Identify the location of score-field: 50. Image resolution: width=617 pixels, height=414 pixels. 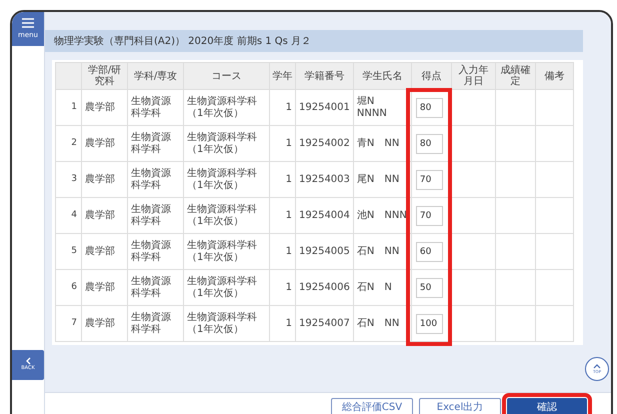
(429, 288).